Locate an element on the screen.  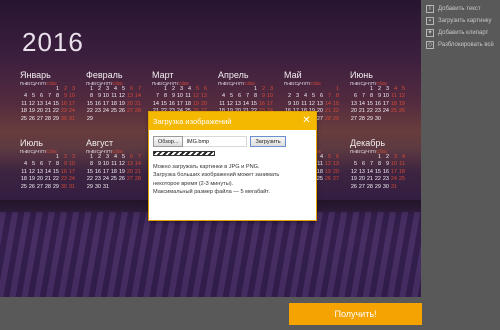
day-cell: 25 is located at coordinates (113, 111).